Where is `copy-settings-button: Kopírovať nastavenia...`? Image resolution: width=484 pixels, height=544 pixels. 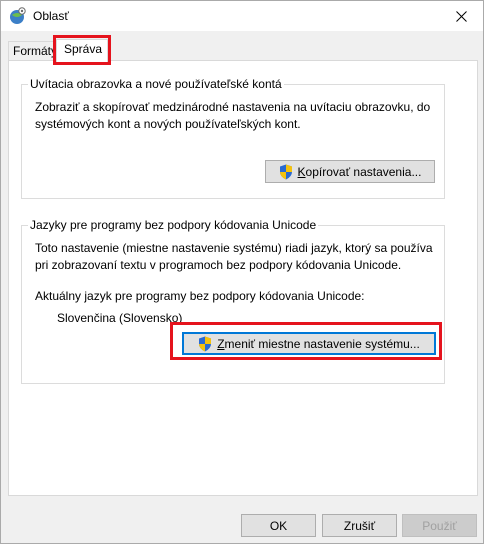
copy-settings-button: Kopírovať nastavenia... is located at coordinates (350, 171).